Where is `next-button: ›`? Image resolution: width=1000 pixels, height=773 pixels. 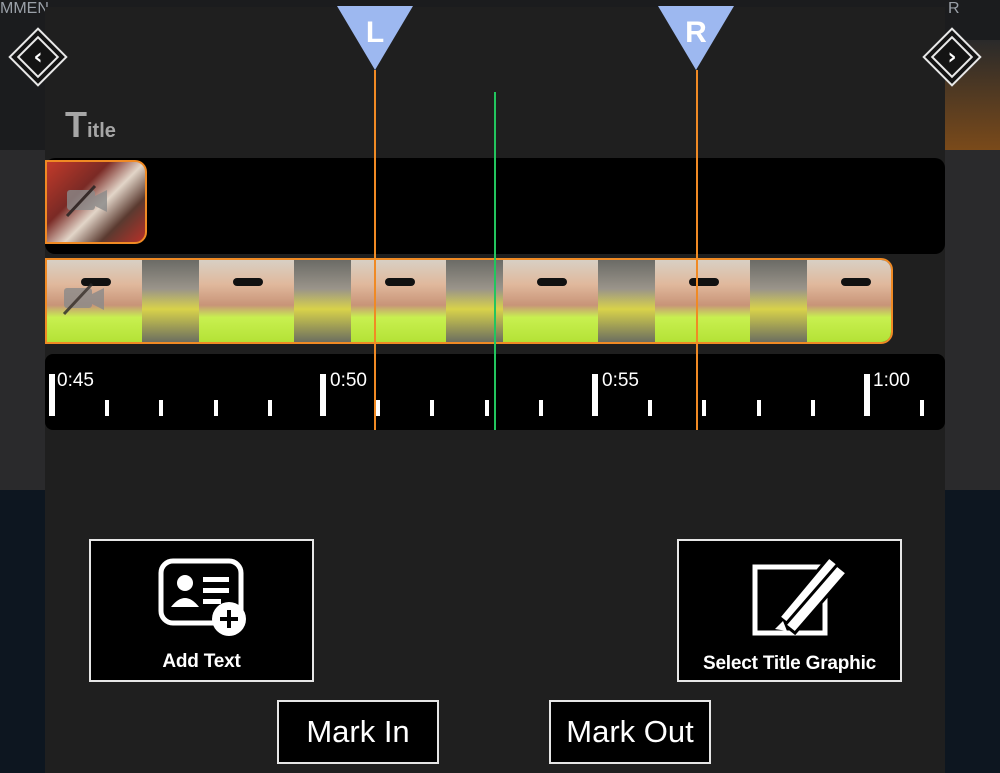
next-button: › is located at coordinates (952, 57).